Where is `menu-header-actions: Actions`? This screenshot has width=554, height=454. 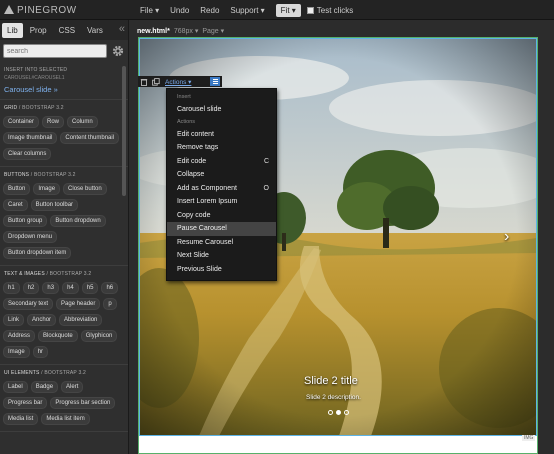 menu-header-actions: Actions is located at coordinates (186, 121).